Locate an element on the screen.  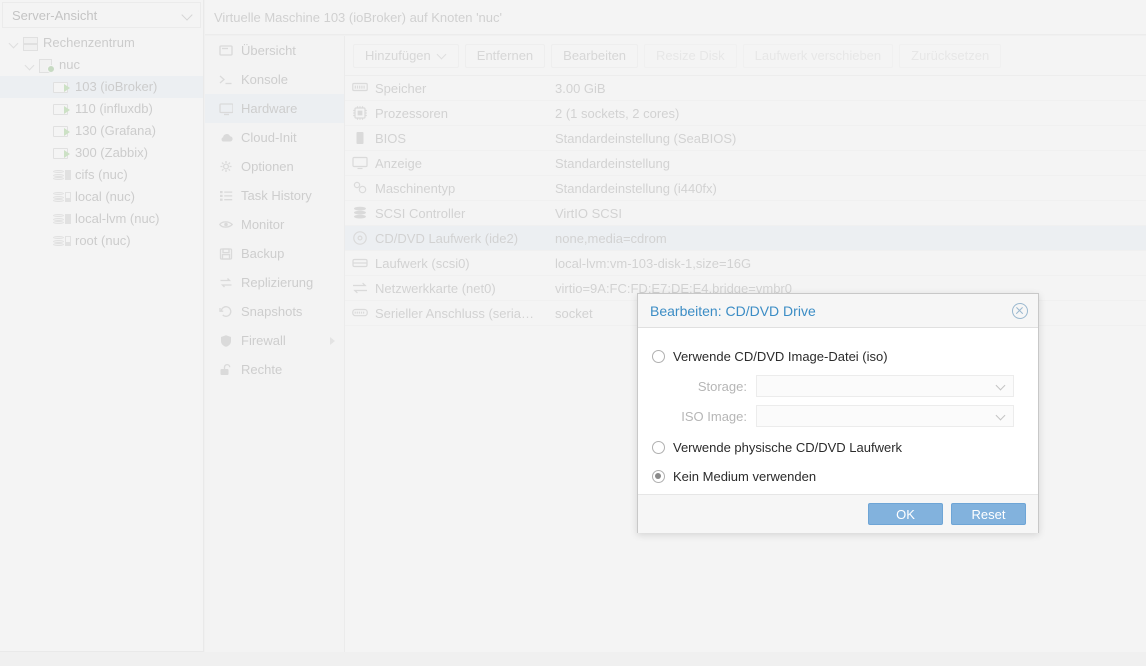
cloud-icon is located at coordinates (230, 138).